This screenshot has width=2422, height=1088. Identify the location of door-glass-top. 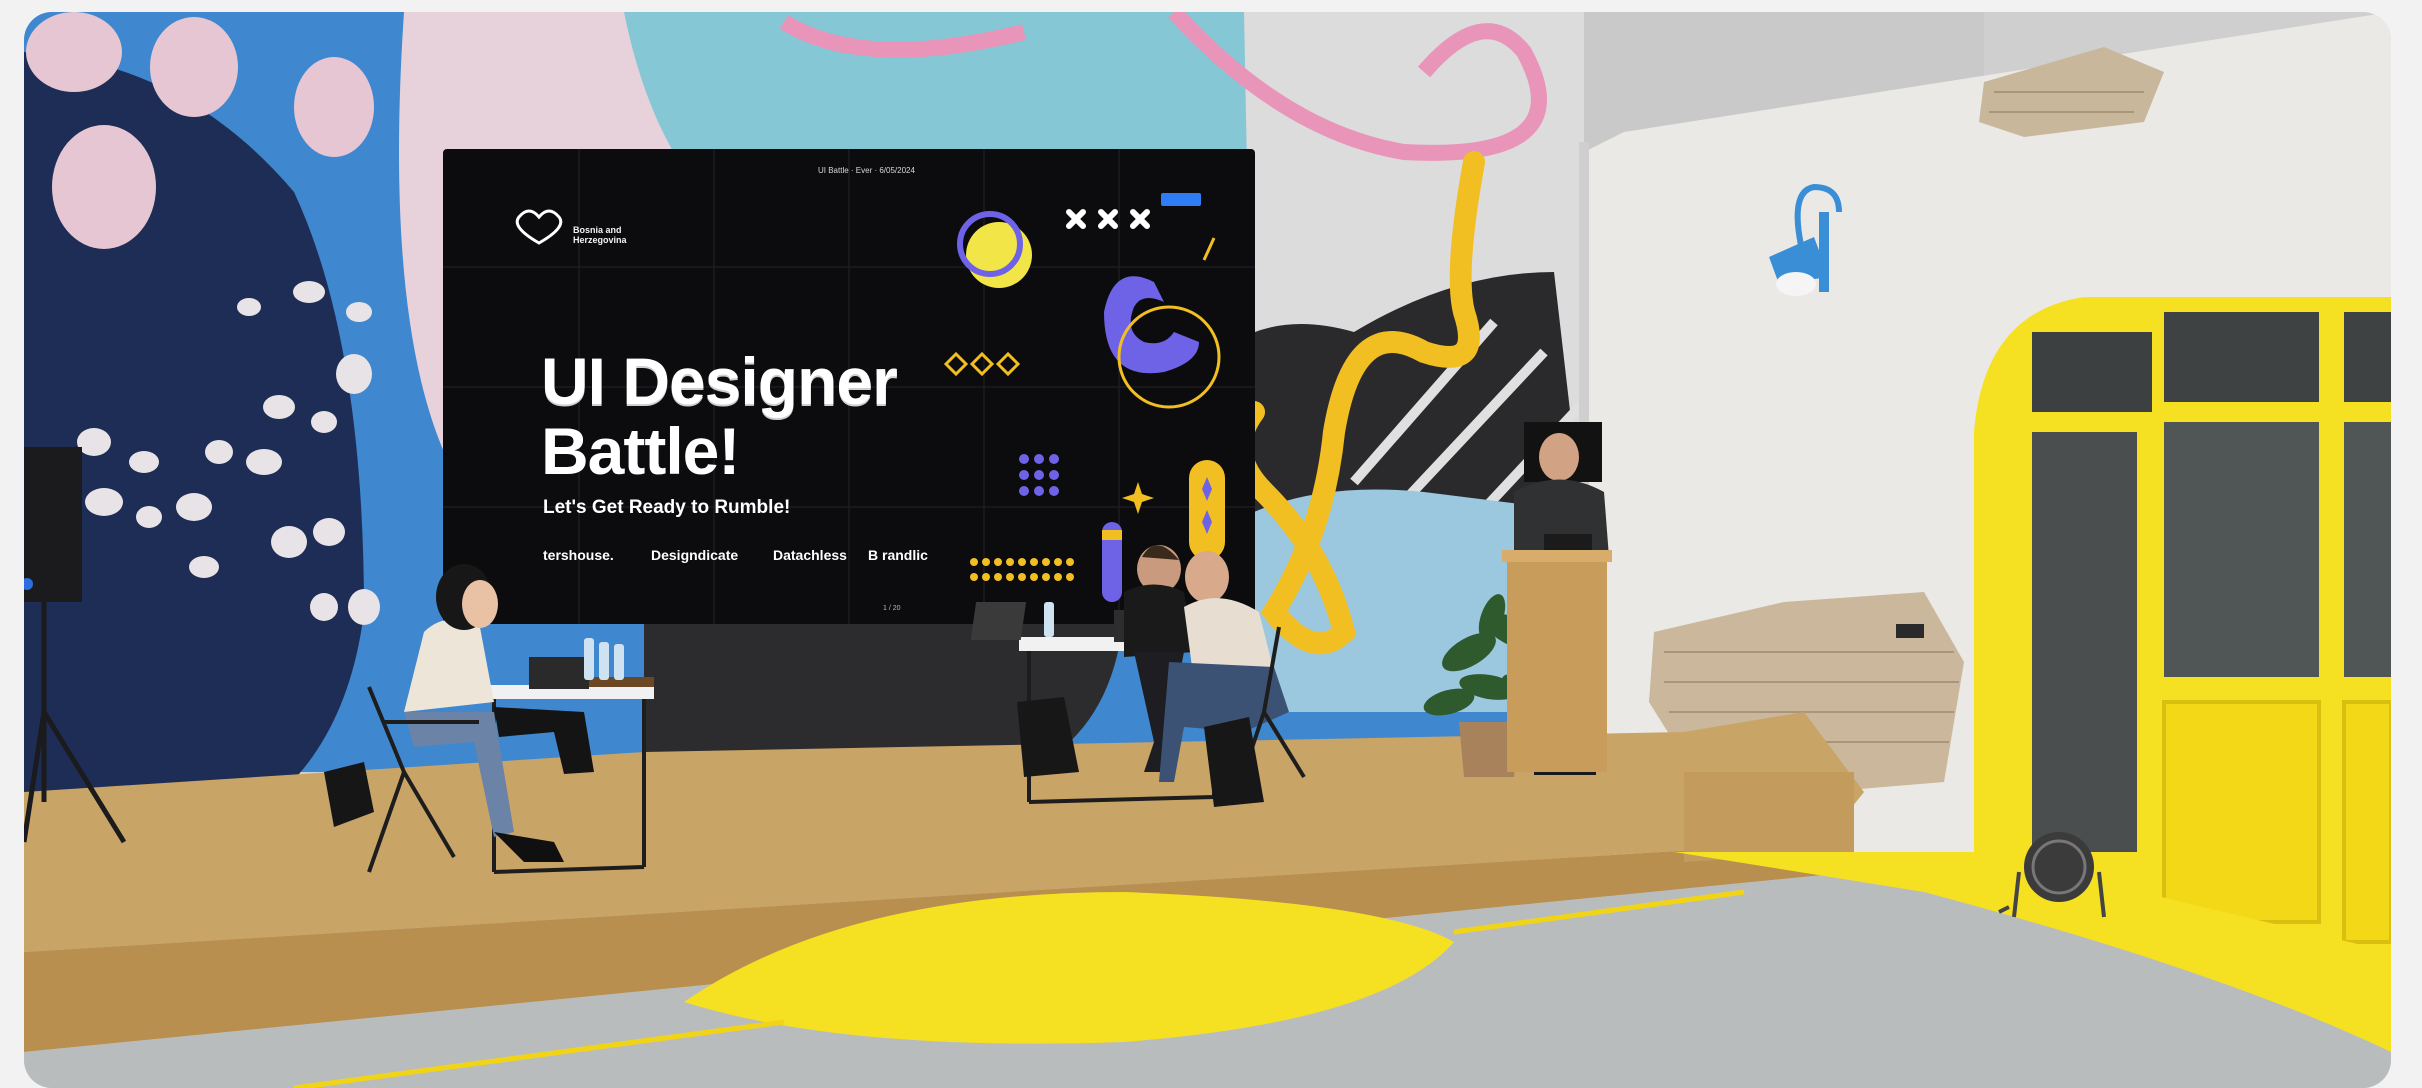
(2092, 372).